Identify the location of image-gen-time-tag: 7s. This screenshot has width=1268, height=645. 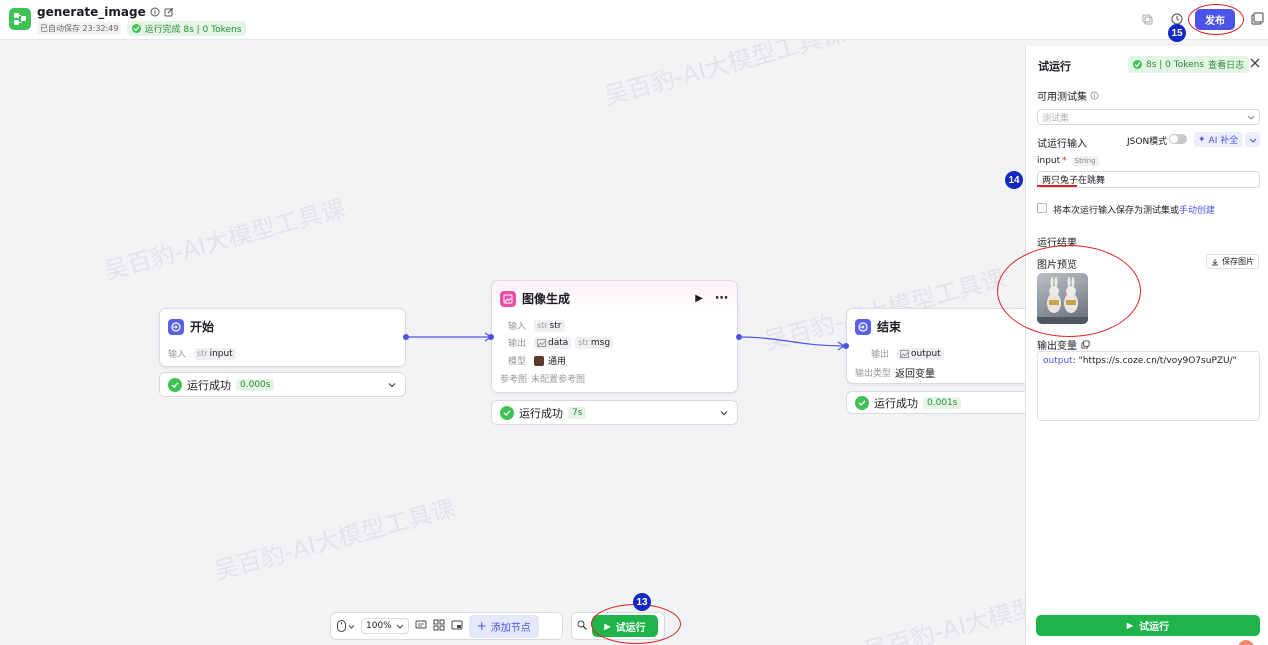
(577, 412).